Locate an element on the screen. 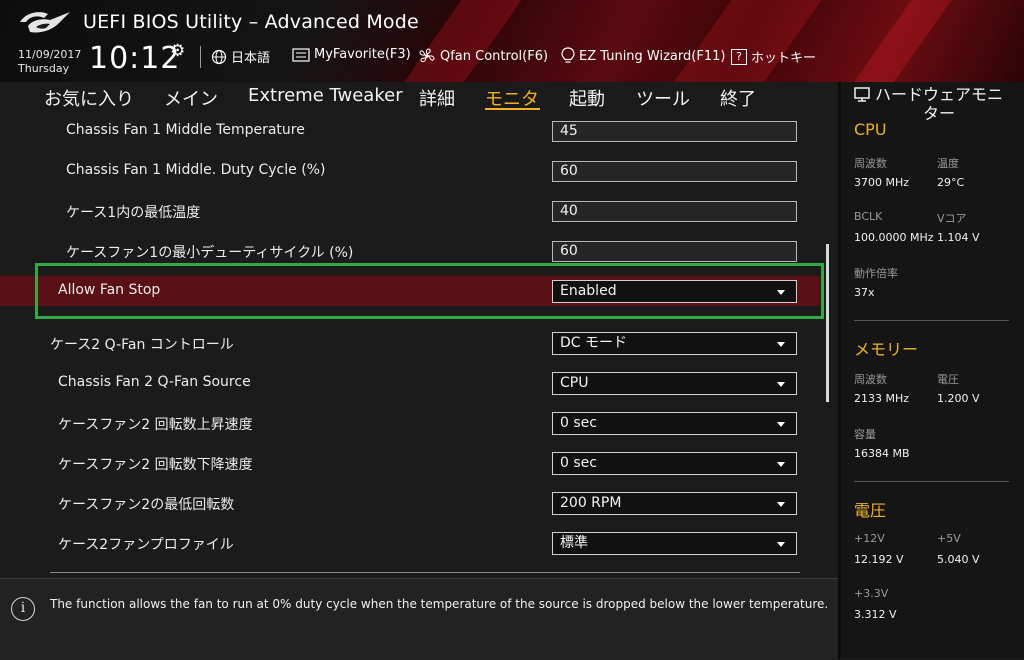 The width and height of the screenshot is (1024, 660). cpu-temp-label: 温度 is located at coordinates (948, 163).